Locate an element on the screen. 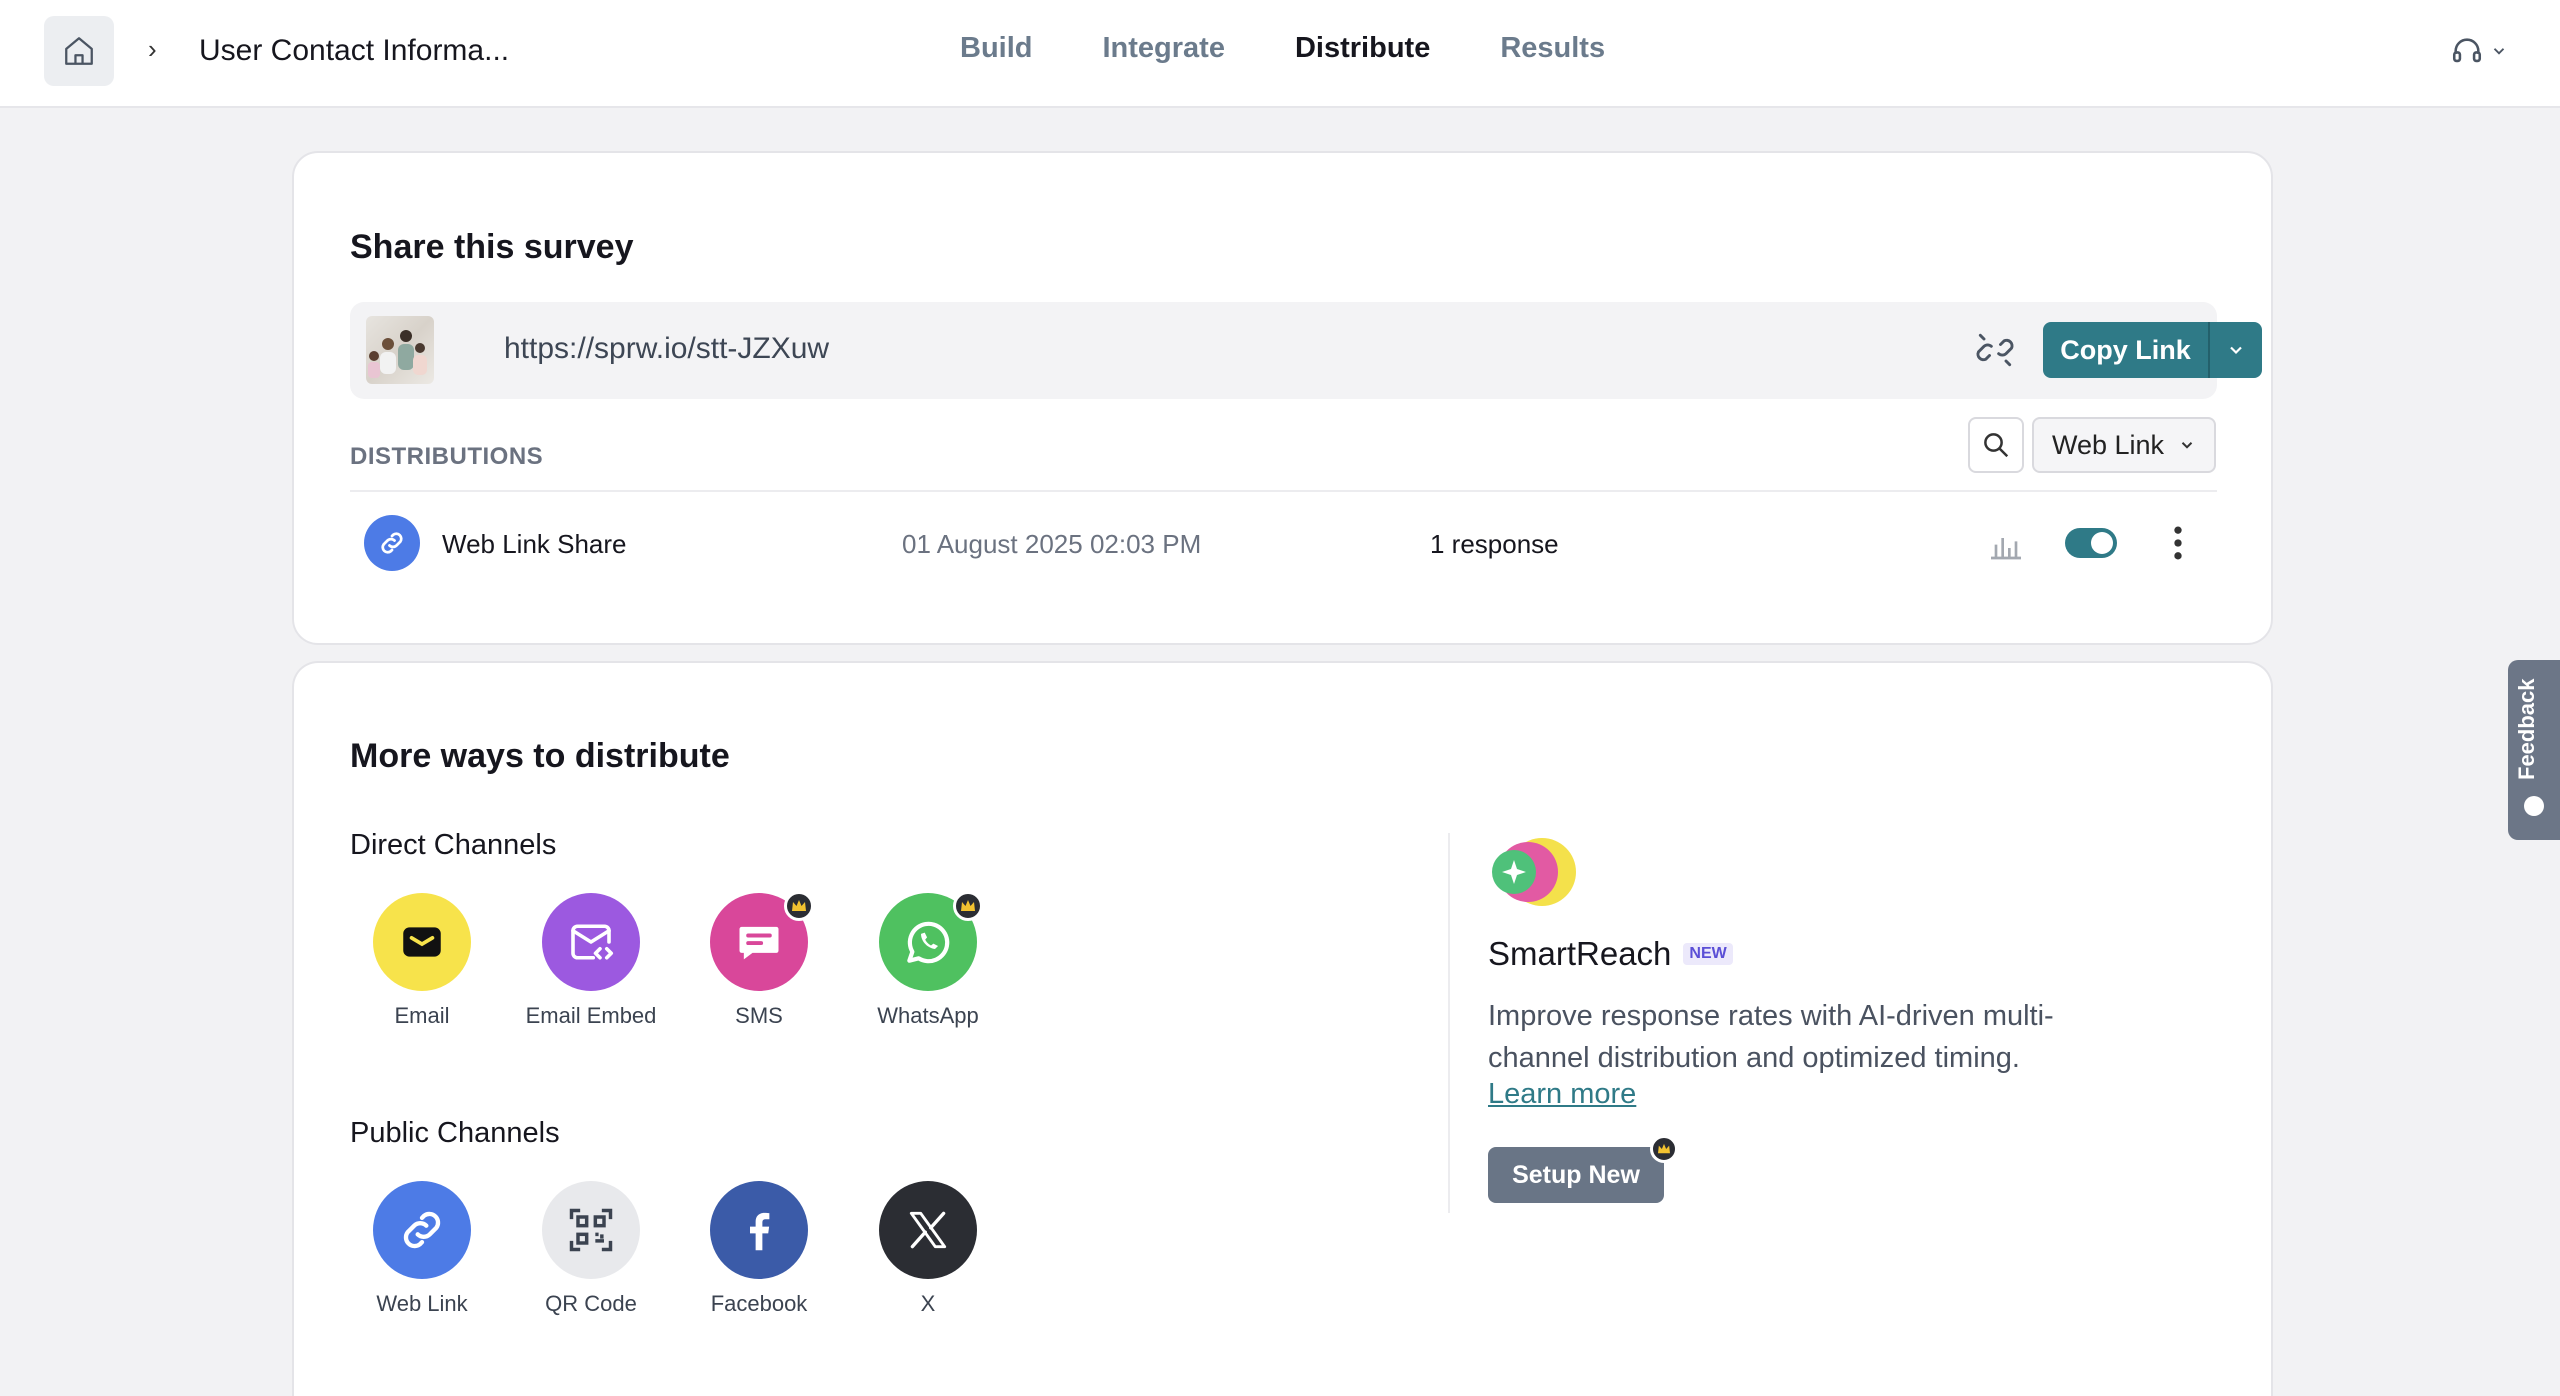 The height and width of the screenshot is (1396, 2560). feedback-smiley-icon is located at coordinates (2534, 806).